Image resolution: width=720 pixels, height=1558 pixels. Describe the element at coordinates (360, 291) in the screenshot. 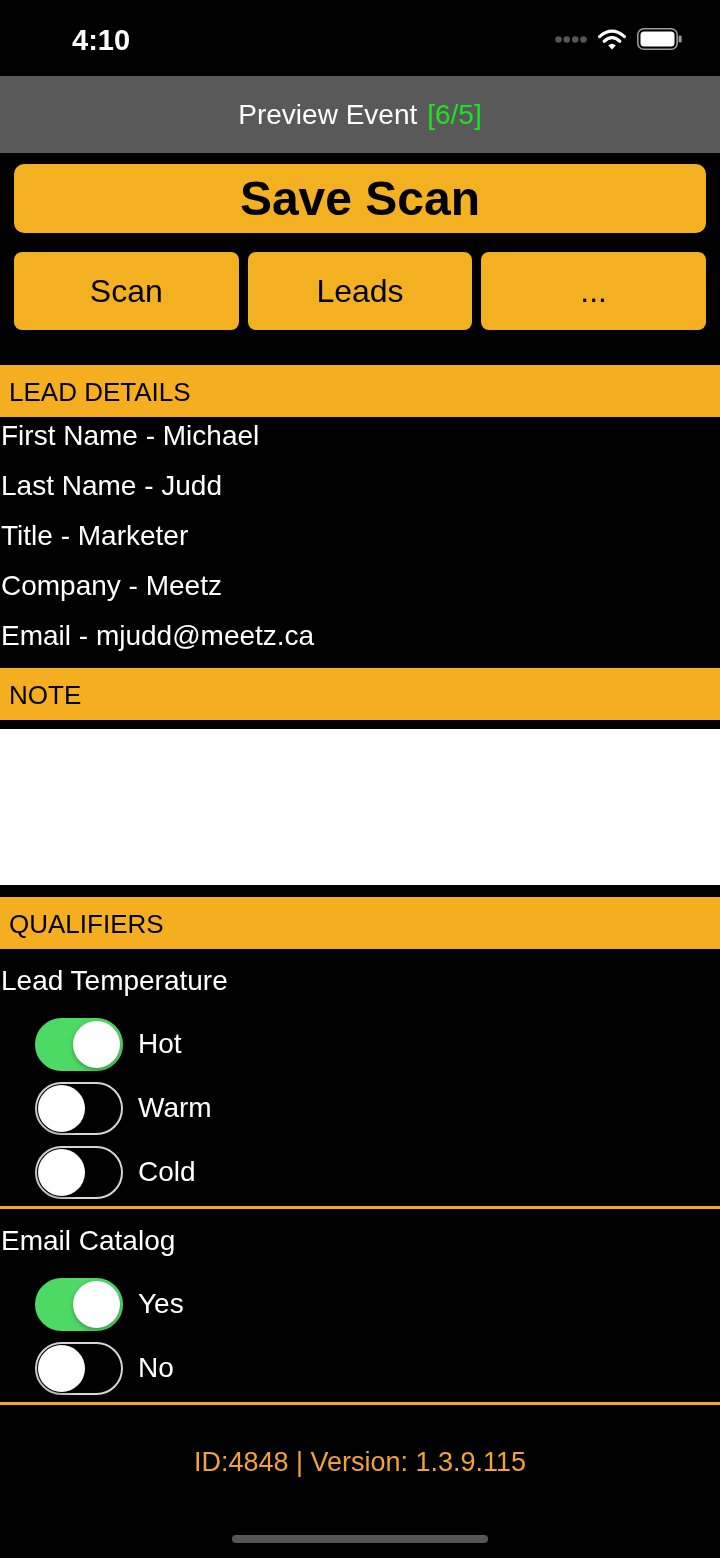

I see `nav-button: Leads` at that location.